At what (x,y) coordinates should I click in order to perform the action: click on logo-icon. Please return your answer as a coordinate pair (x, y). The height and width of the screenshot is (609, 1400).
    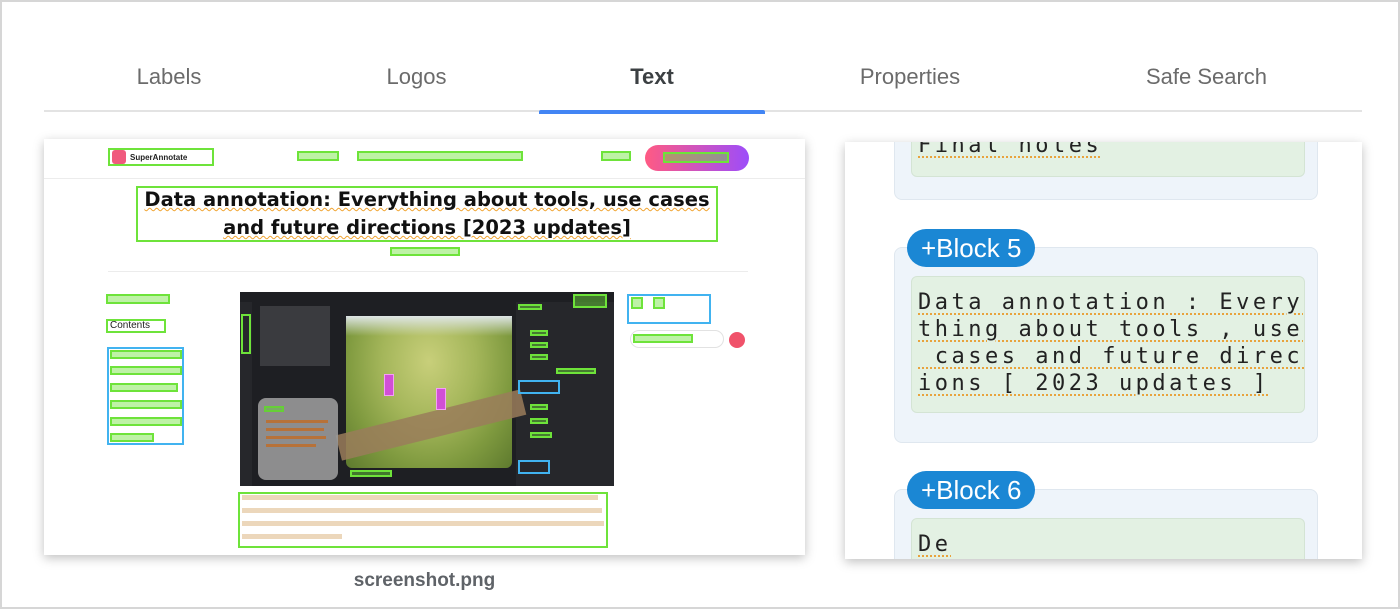
    Looking at the image, I should click on (119, 157).